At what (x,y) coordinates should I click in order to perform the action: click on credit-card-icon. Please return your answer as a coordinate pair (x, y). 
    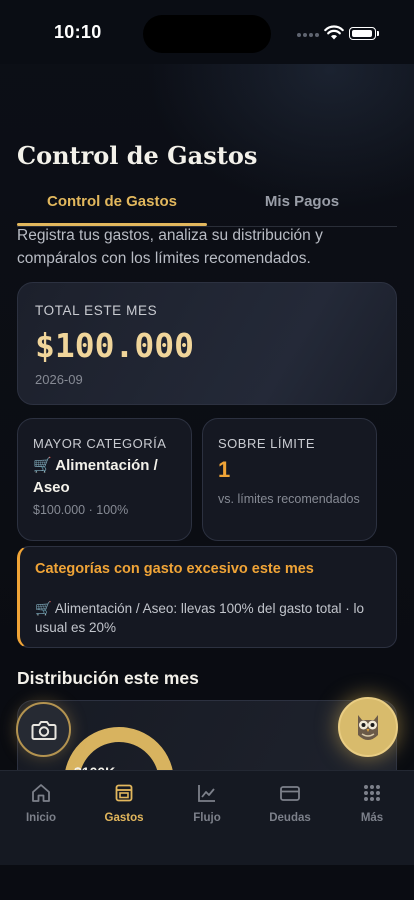
    Looking at the image, I should click on (290, 793).